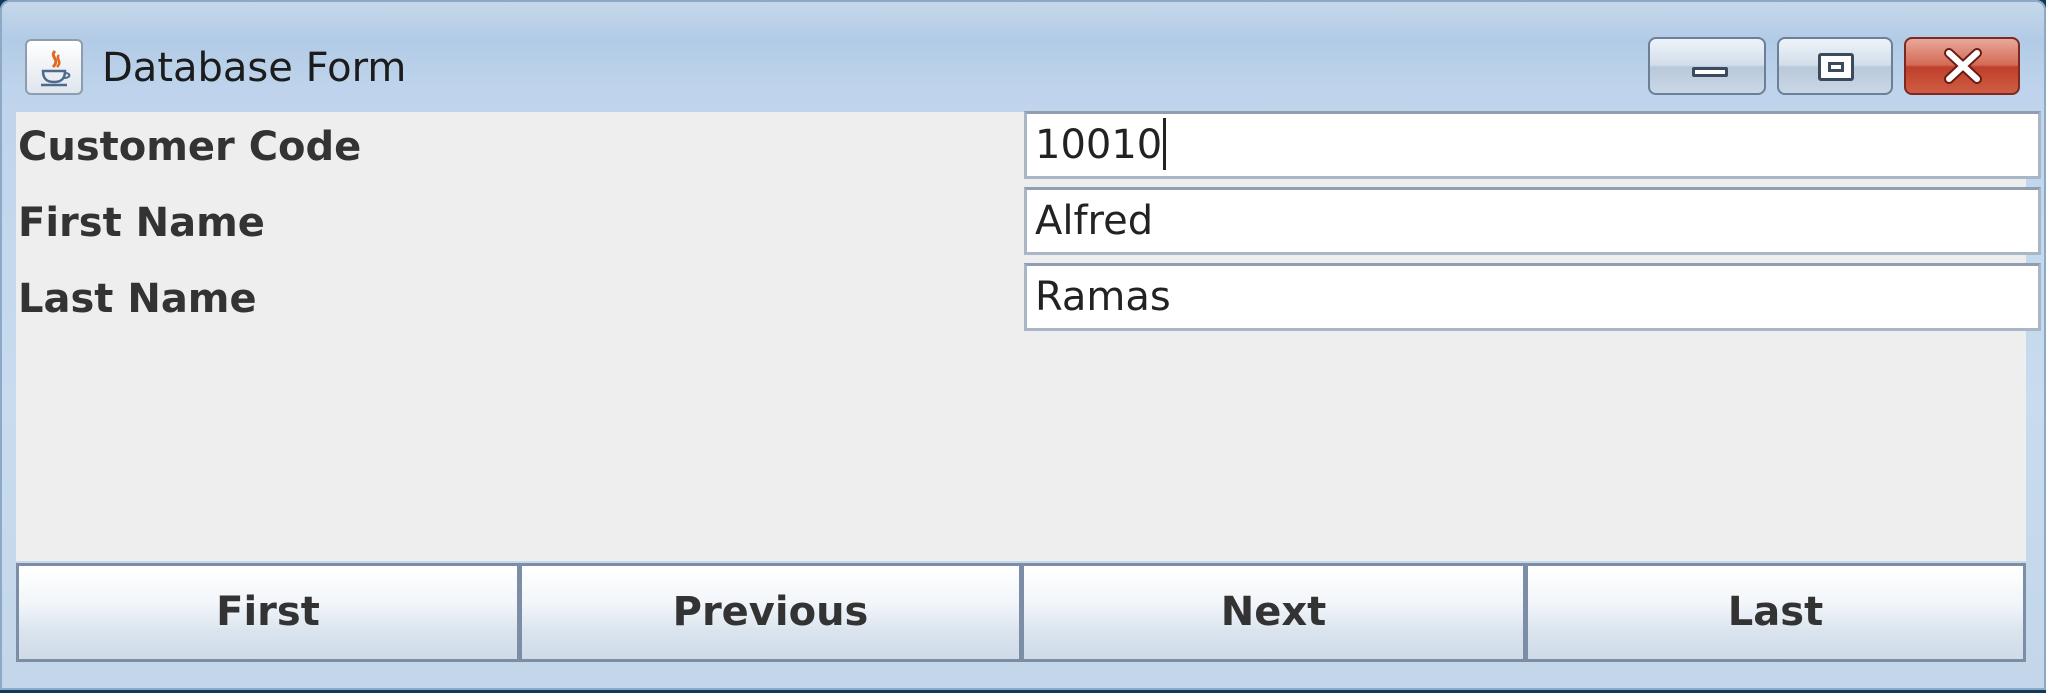  What do you see at coordinates (1273, 612) in the screenshot?
I see `next-button: Next` at bounding box center [1273, 612].